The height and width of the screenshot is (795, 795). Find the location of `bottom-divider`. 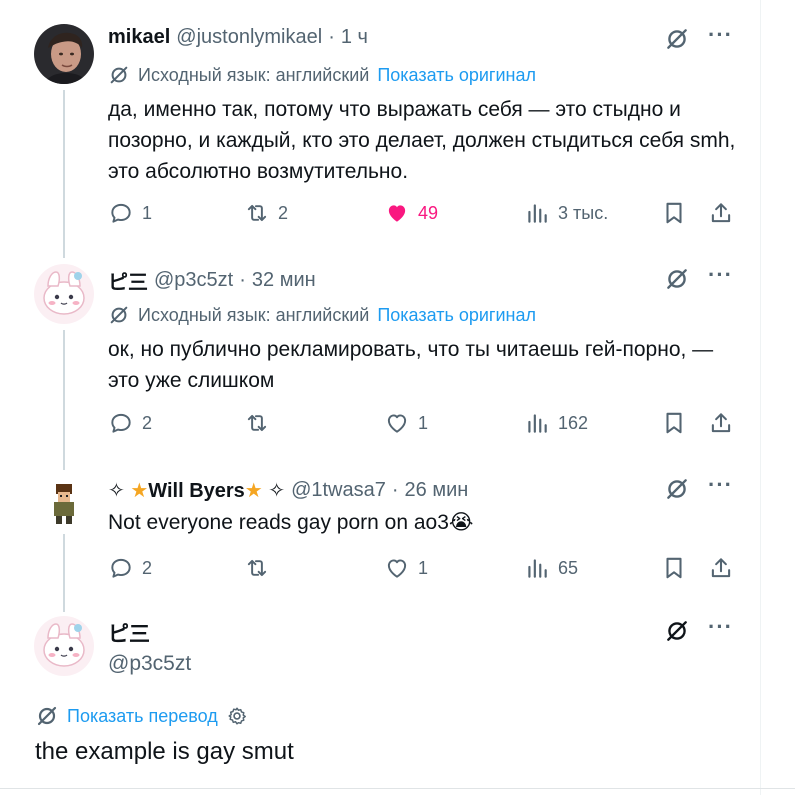

bottom-divider is located at coordinates (397, 788).